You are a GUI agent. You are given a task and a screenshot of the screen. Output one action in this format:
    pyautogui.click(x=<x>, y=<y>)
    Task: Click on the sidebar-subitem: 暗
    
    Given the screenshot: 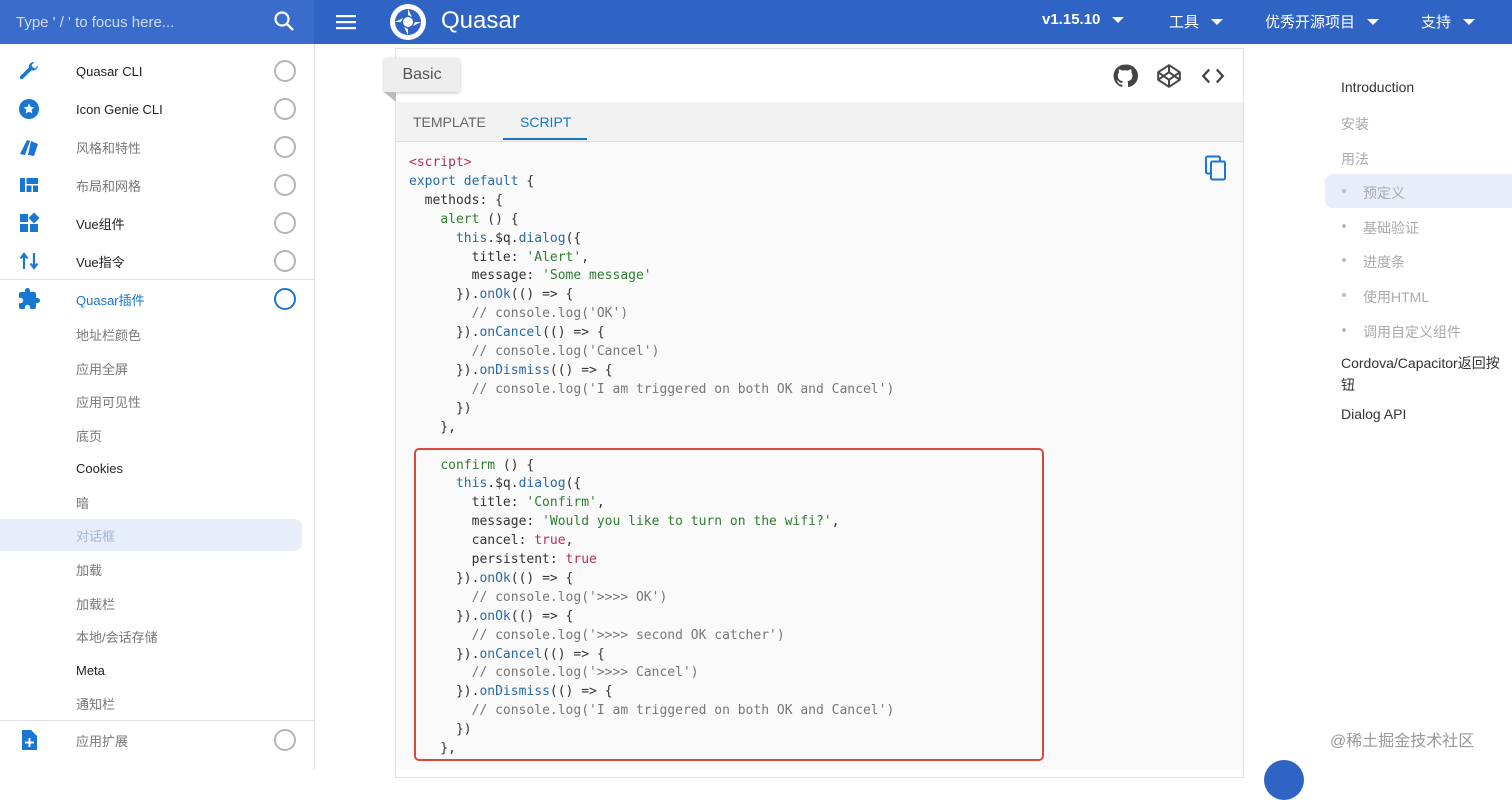 What is the action you would take?
    pyautogui.click(x=151, y=502)
    